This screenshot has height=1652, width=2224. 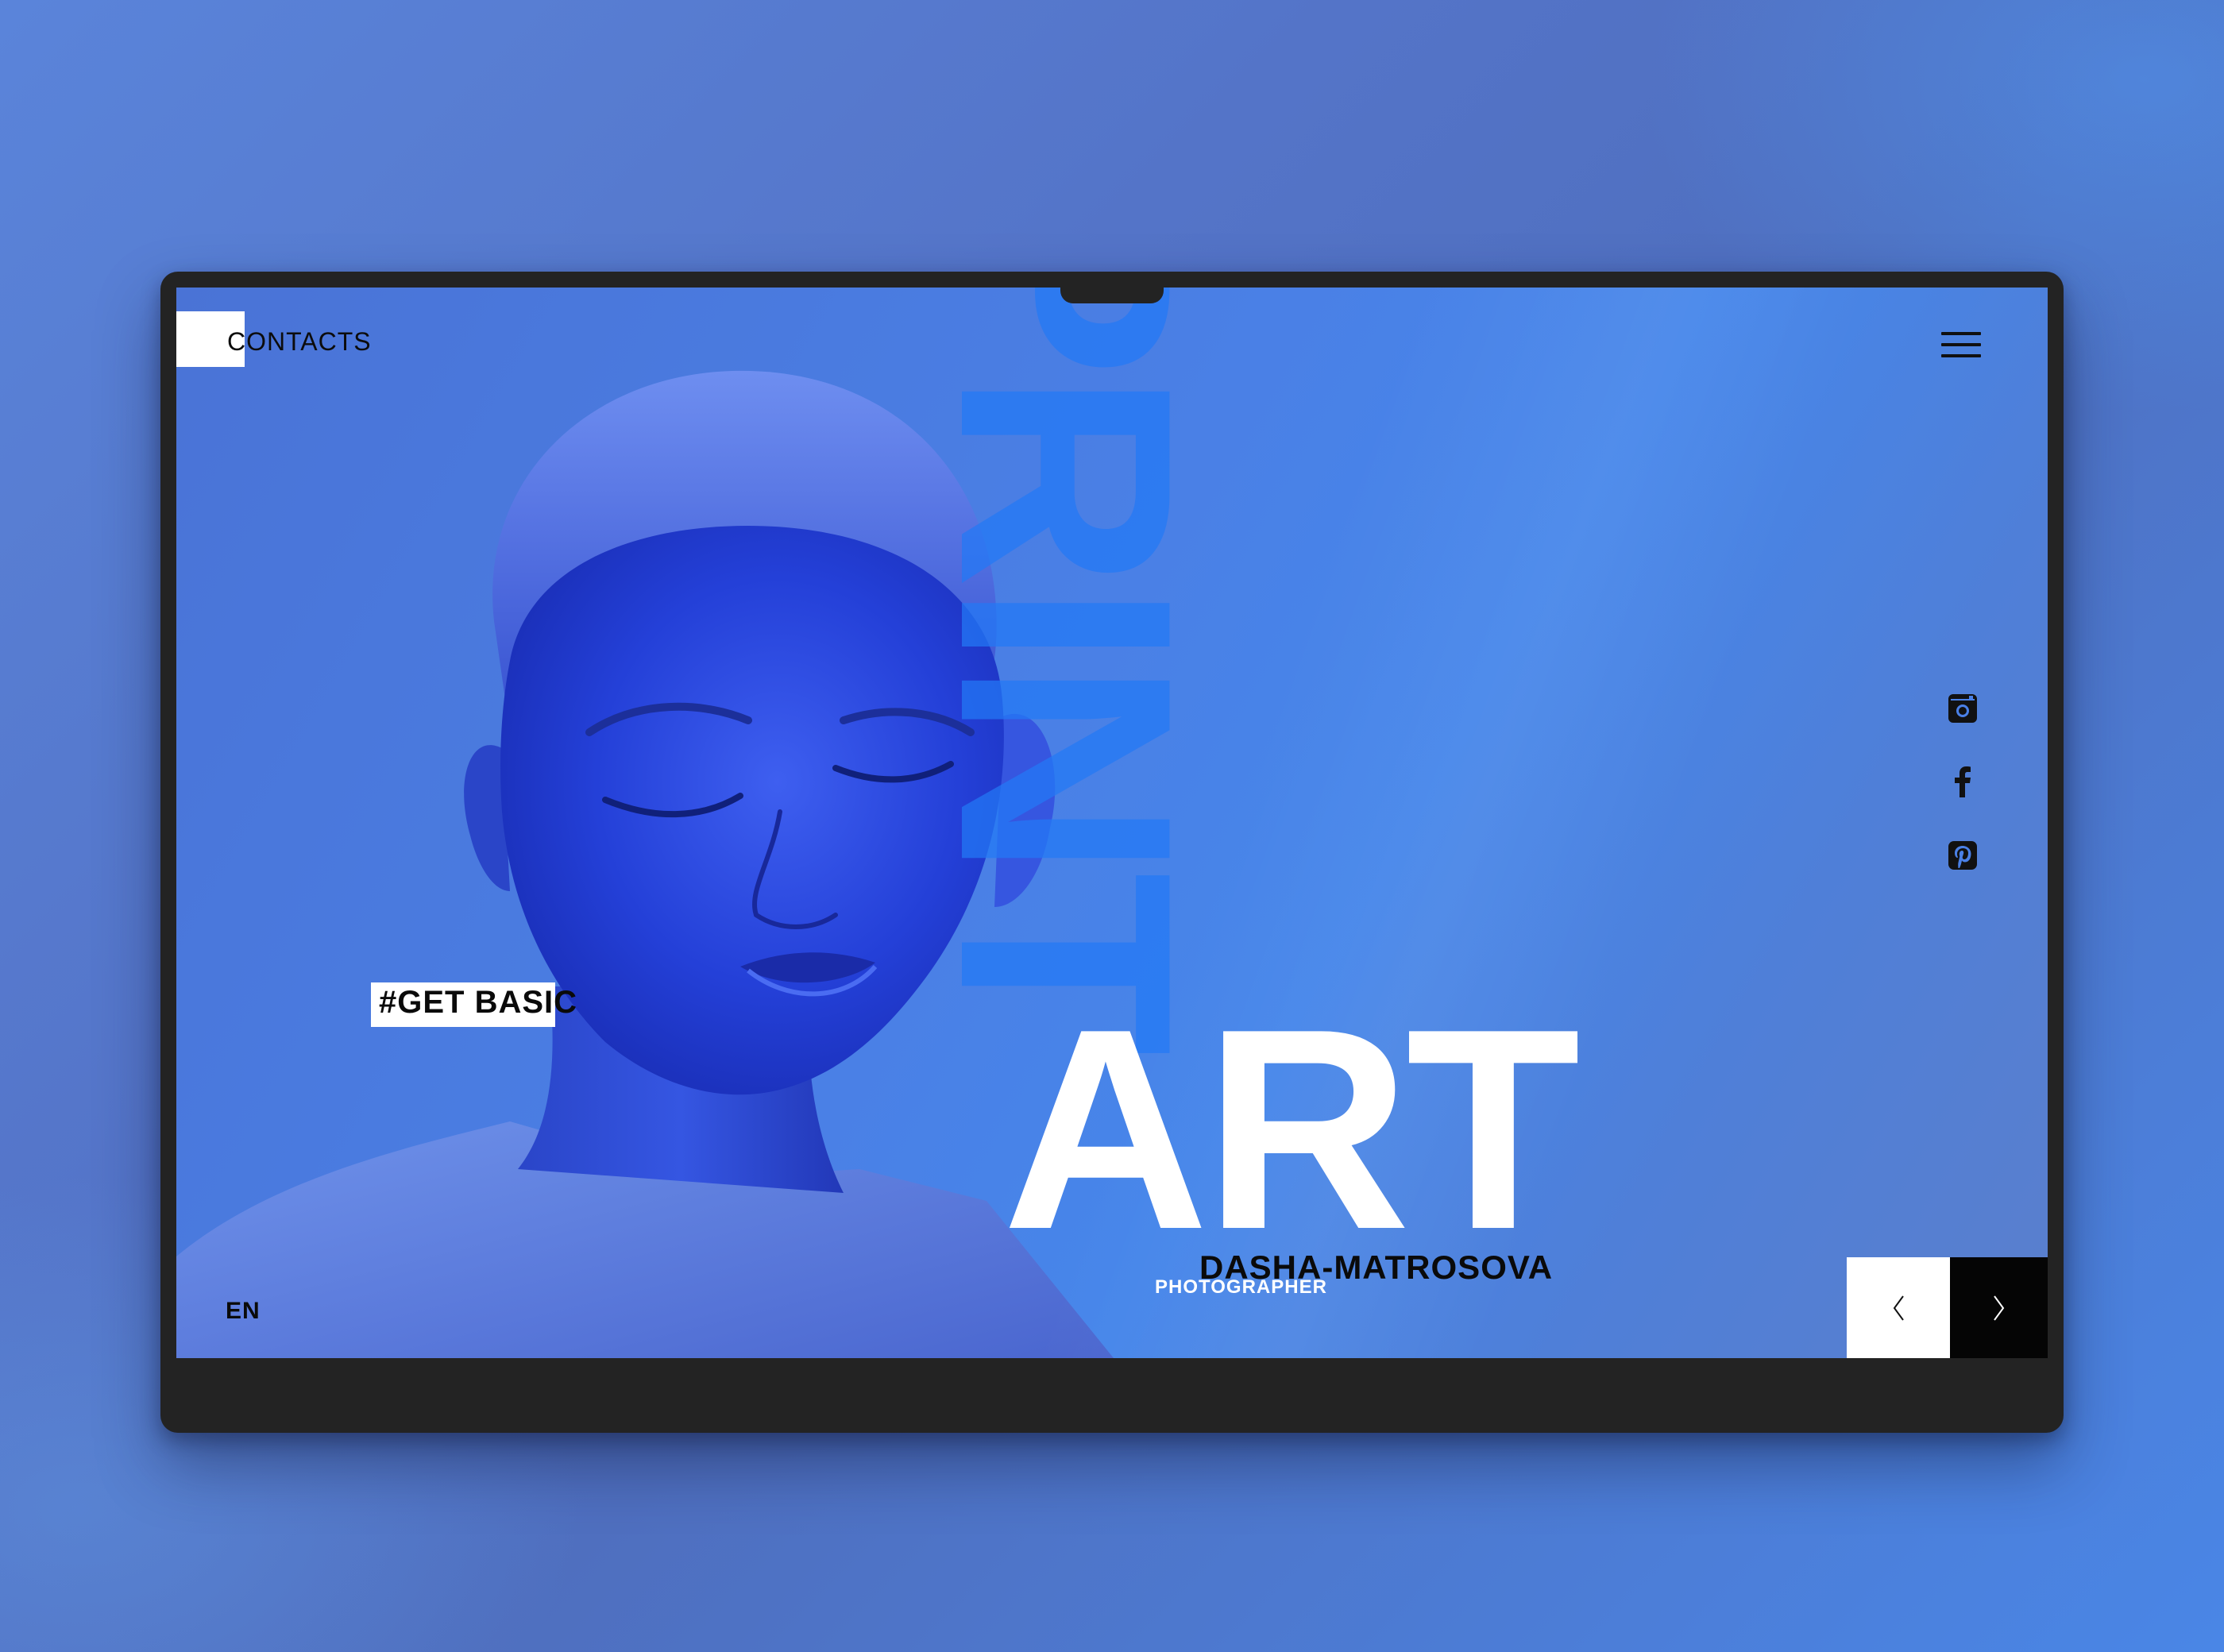 What do you see at coordinates (299, 342) in the screenshot?
I see `contacts-link: CONTACTS` at bounding box center [299, 342].